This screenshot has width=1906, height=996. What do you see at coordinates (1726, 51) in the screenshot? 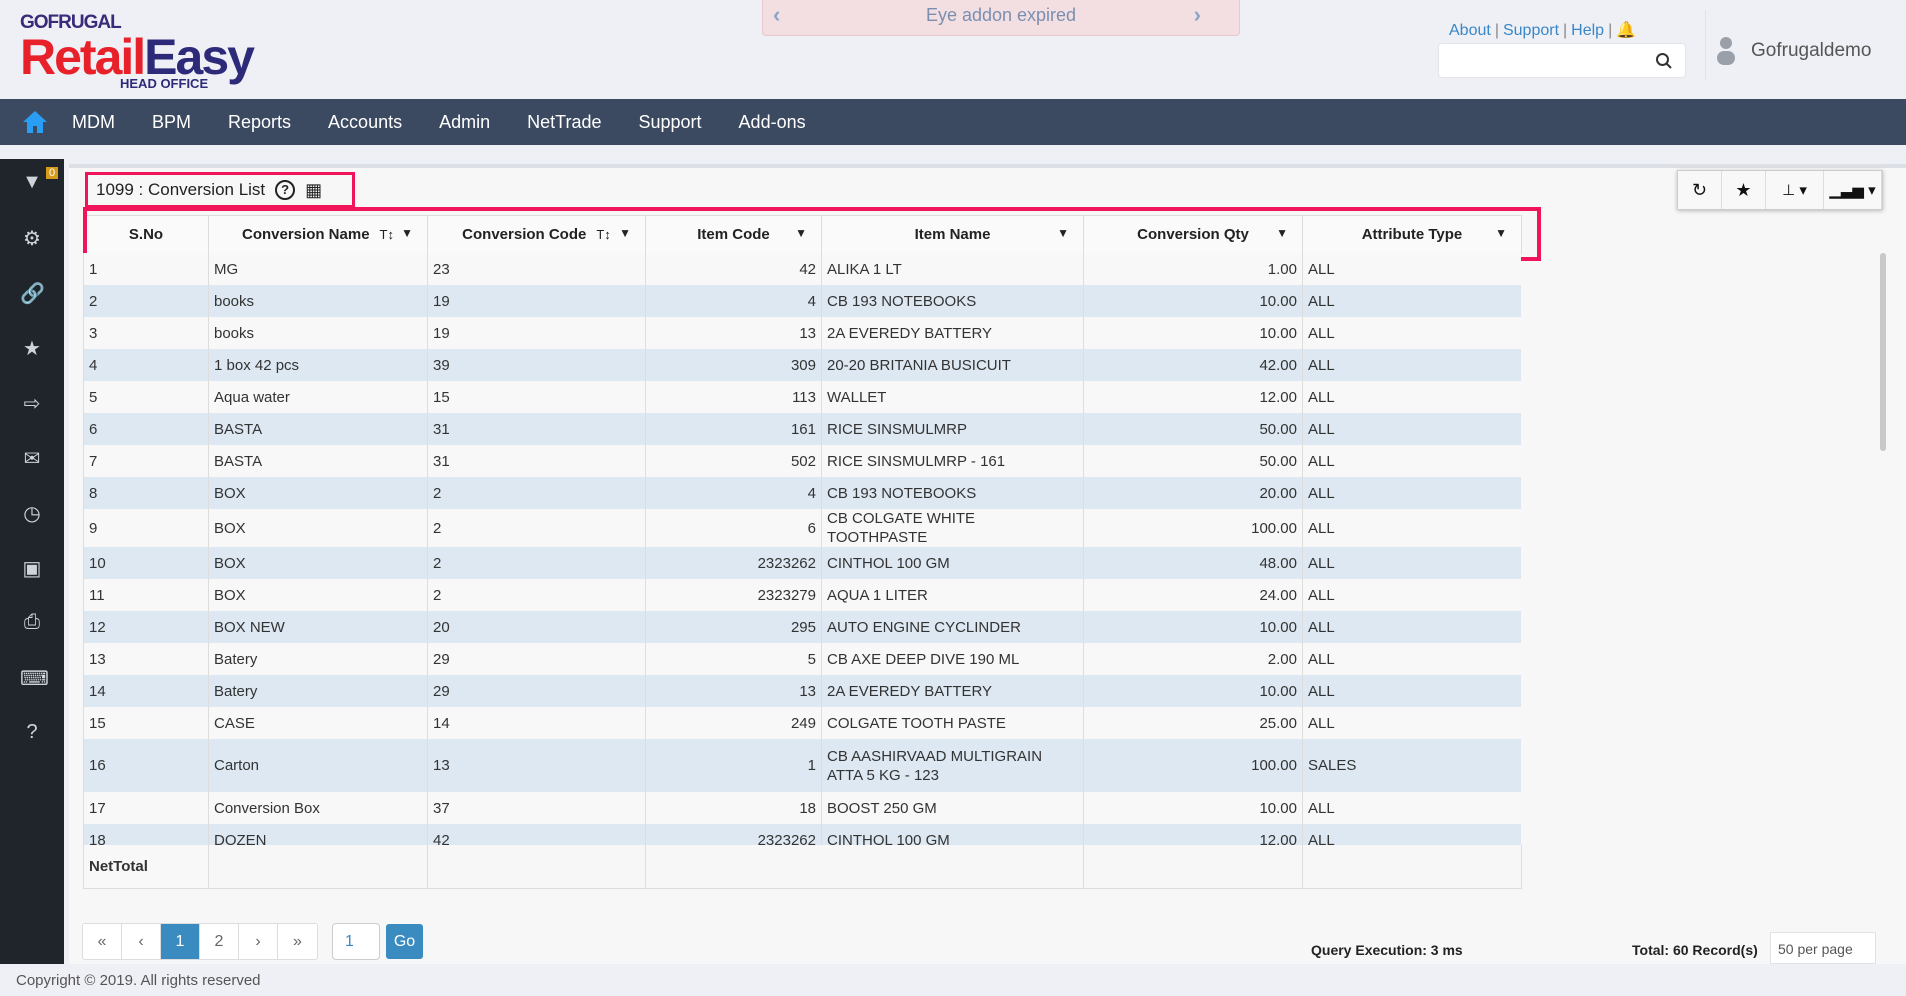
I see `user-icon` at bounding box center [1726, 51].